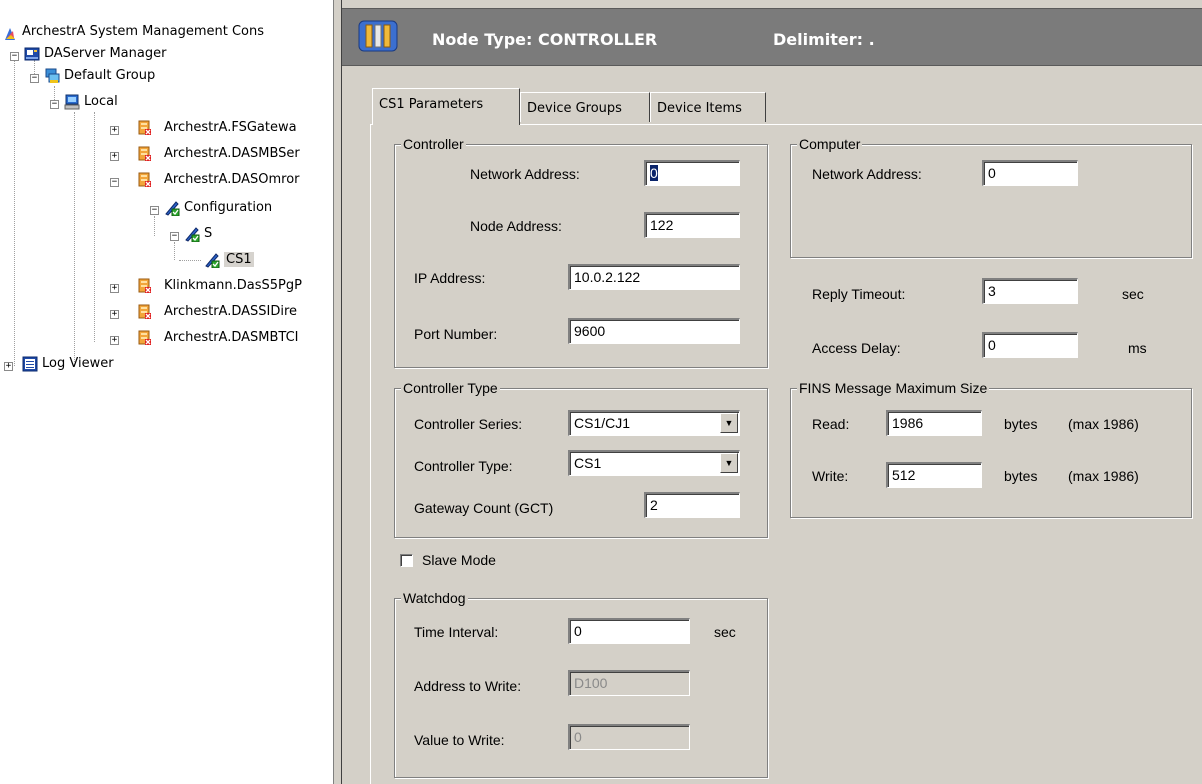 The width and height of the screenshot is (1202, 784). I want to click on reply-timeout-unit: sec, so click(1133, 294).